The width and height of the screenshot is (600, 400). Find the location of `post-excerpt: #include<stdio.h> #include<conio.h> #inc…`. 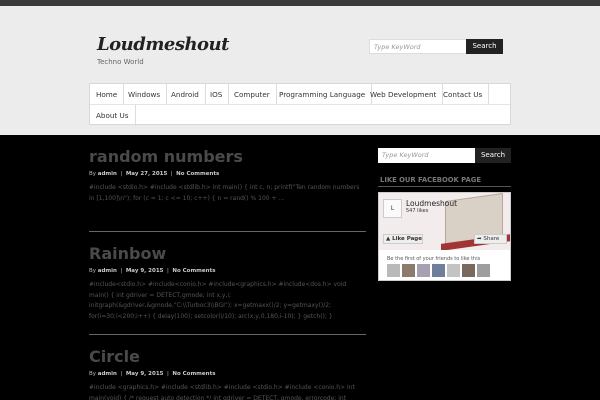

post-excerpt: #include<stdio.h> #include<conio.h> #inc… is located at coordinates (218, 300).